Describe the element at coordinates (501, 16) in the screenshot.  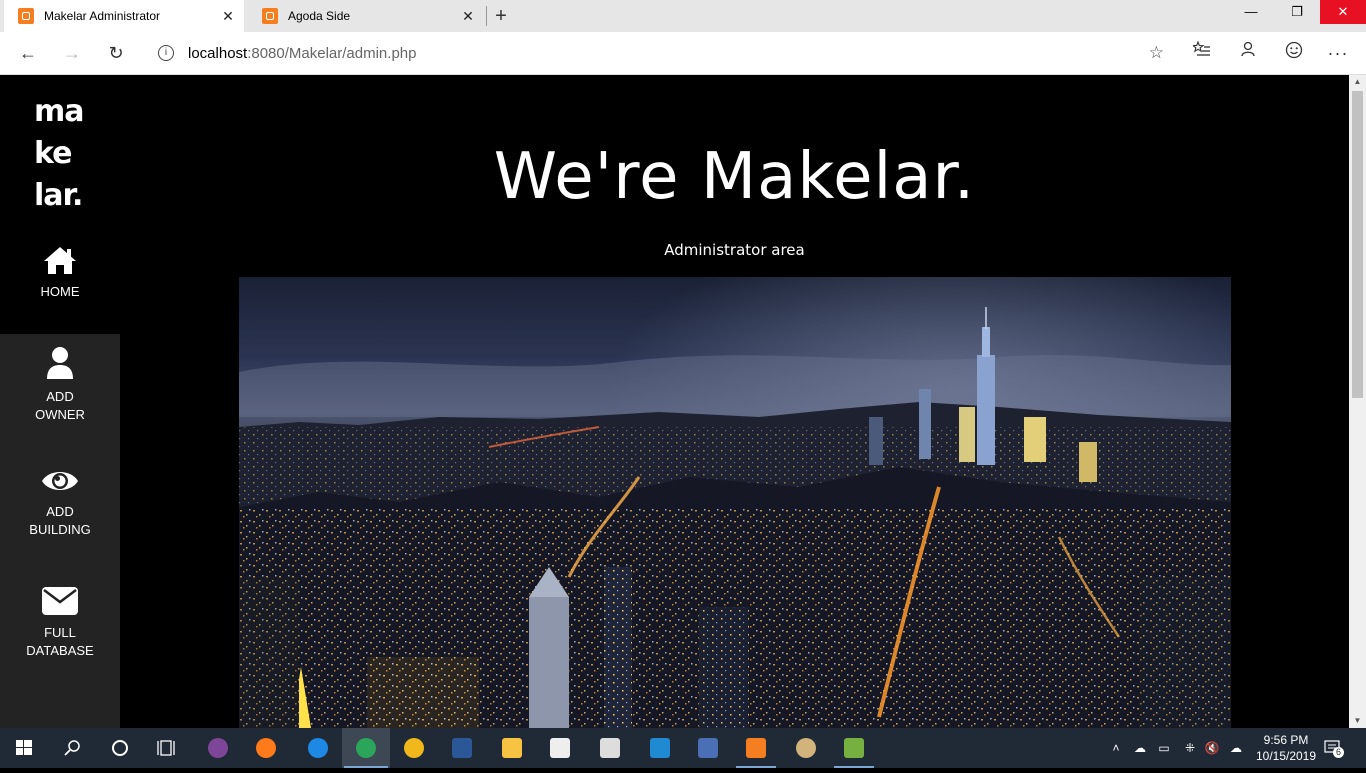
I see `new-tab-button: +` at that location.